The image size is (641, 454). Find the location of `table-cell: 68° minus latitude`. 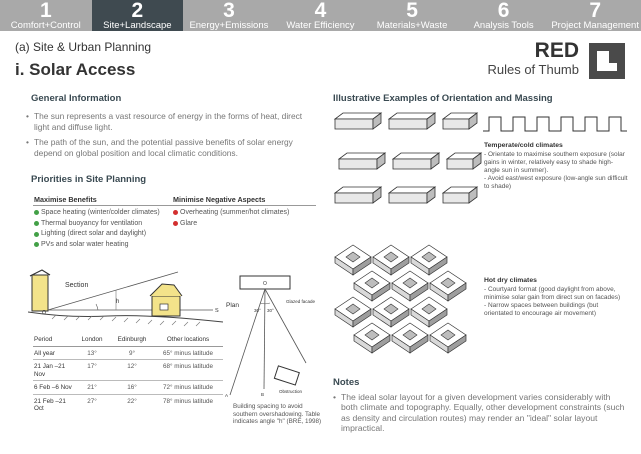

table-cell: 68° minus latitude is located at coordinates (188, 370).